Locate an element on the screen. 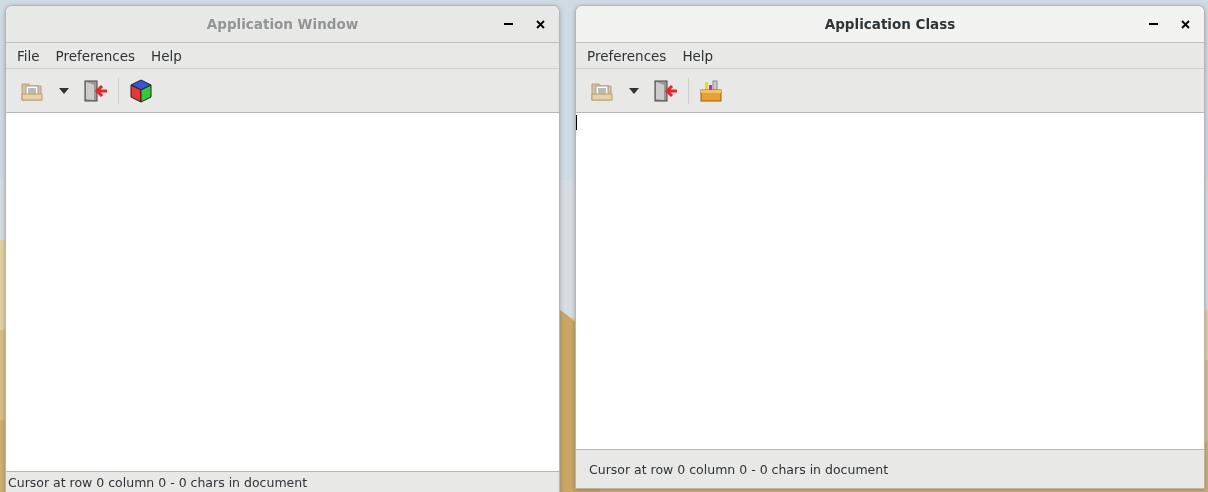 This screenshot has width=1208, height=492. window-title: Application Window is located at coordinates (282, 24).